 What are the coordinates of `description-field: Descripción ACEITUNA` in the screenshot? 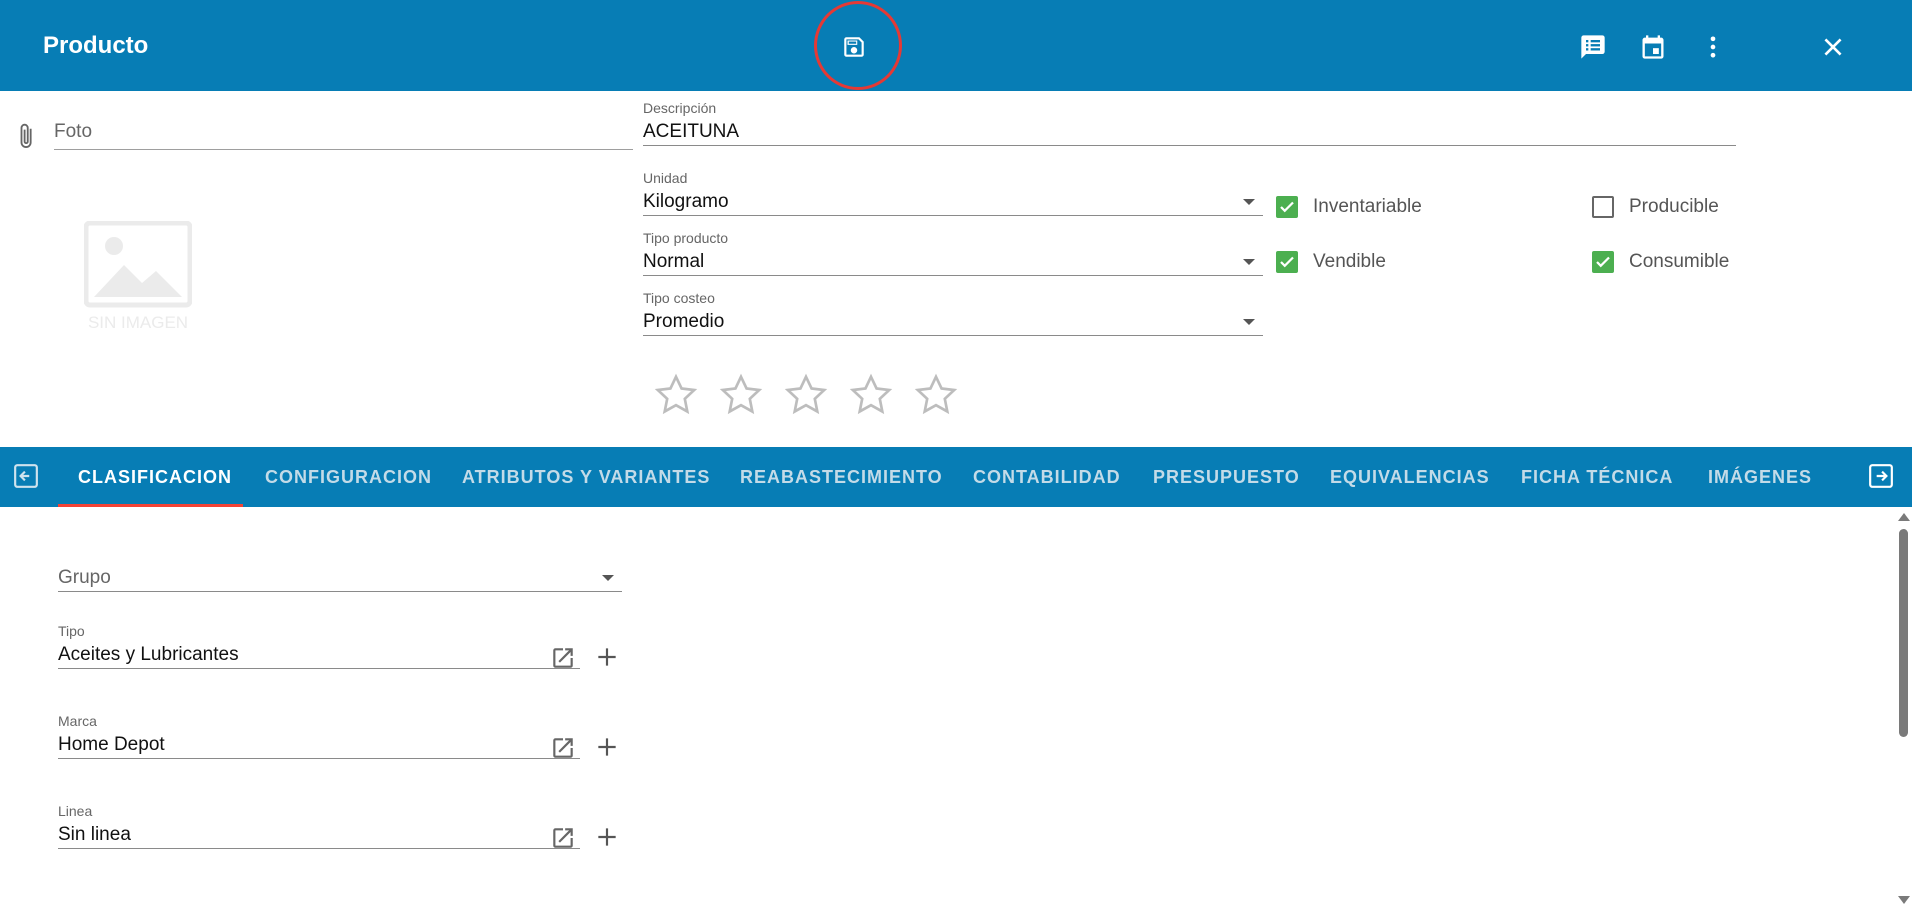 It's located at (1189, 123).